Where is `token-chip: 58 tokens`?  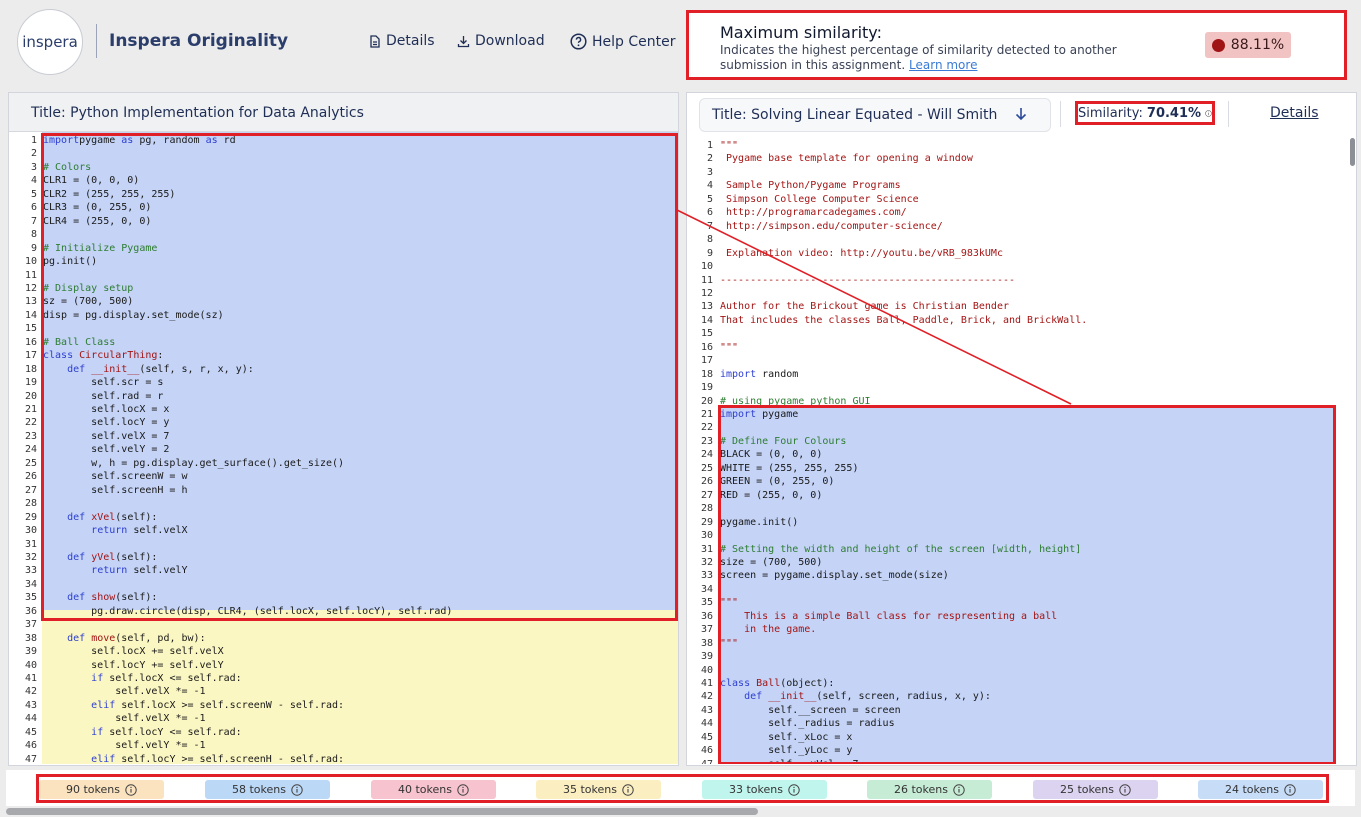
token-chip: 58 tokens is located at coordinates (267, 789).